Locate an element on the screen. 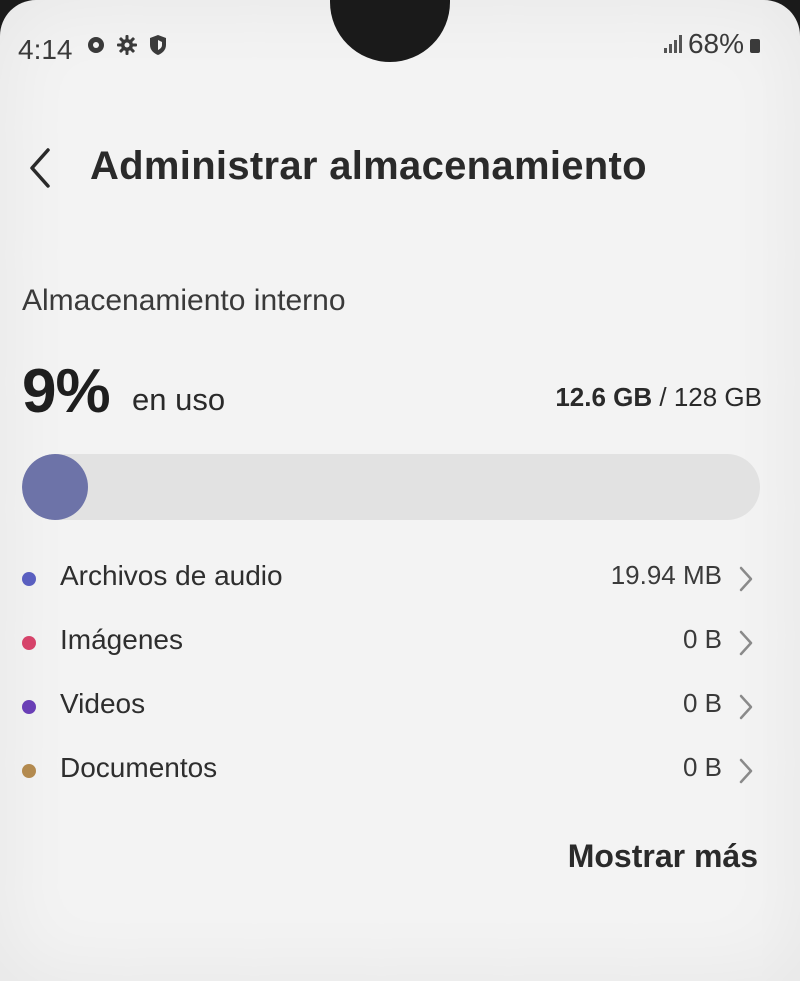 This screenshot has height=981, width=800. show-more-button: Mostrar más is located at coordinates (663, 856).